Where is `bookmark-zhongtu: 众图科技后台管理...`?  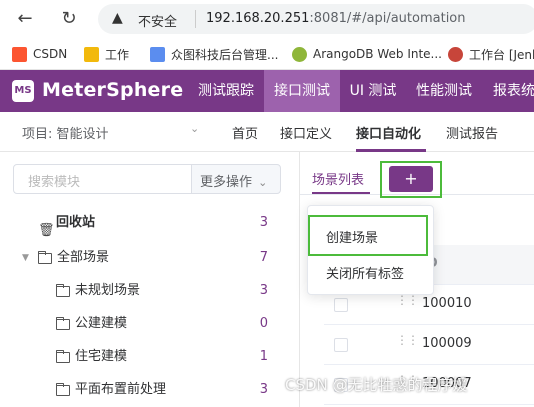 bookmark-zhongtu: 众图科技后台管理... is located at coordinates (214, 54).